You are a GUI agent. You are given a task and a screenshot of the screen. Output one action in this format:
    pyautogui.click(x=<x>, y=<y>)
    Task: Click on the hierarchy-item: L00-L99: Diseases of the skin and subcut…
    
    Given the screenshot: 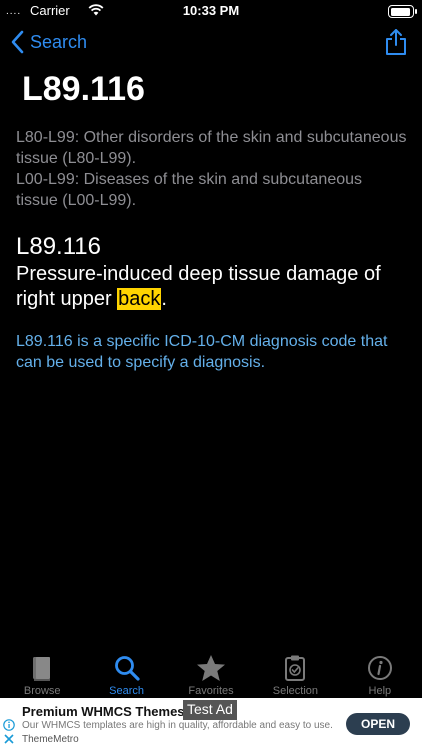 What is the action you would take?
    pyautogui.click(x=189, y=190)
    